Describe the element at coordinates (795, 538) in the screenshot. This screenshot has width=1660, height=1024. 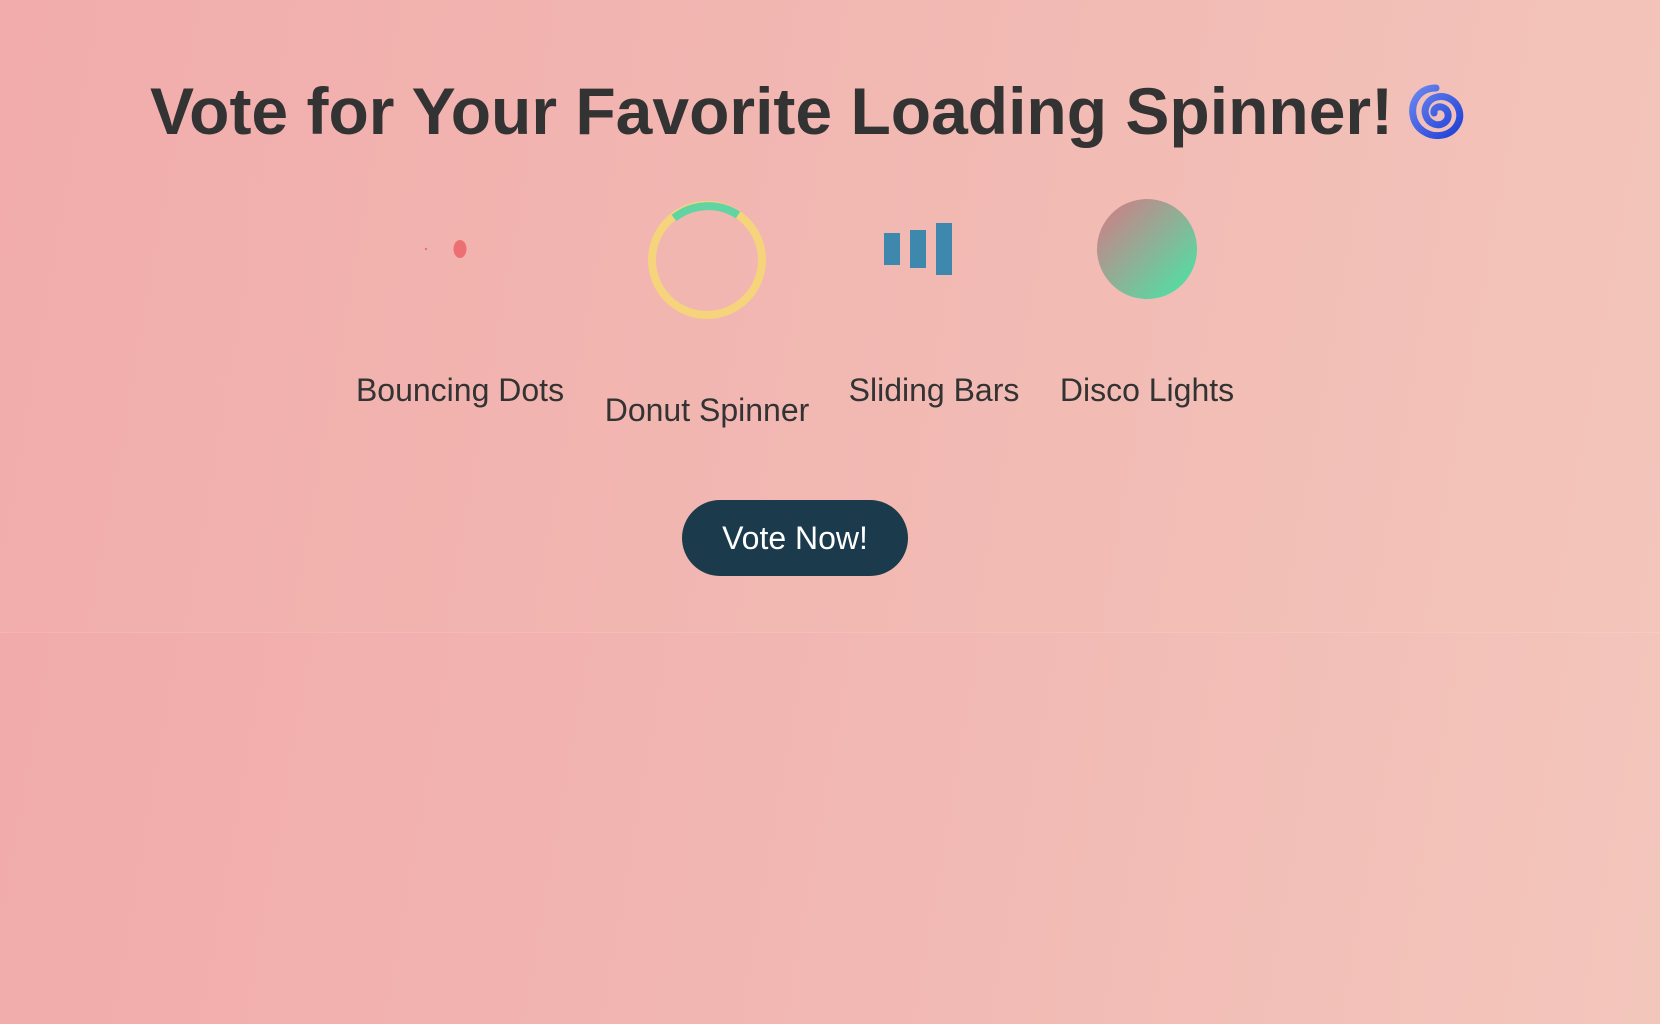
I see `vote-now-button: Vote Now!` at that location.